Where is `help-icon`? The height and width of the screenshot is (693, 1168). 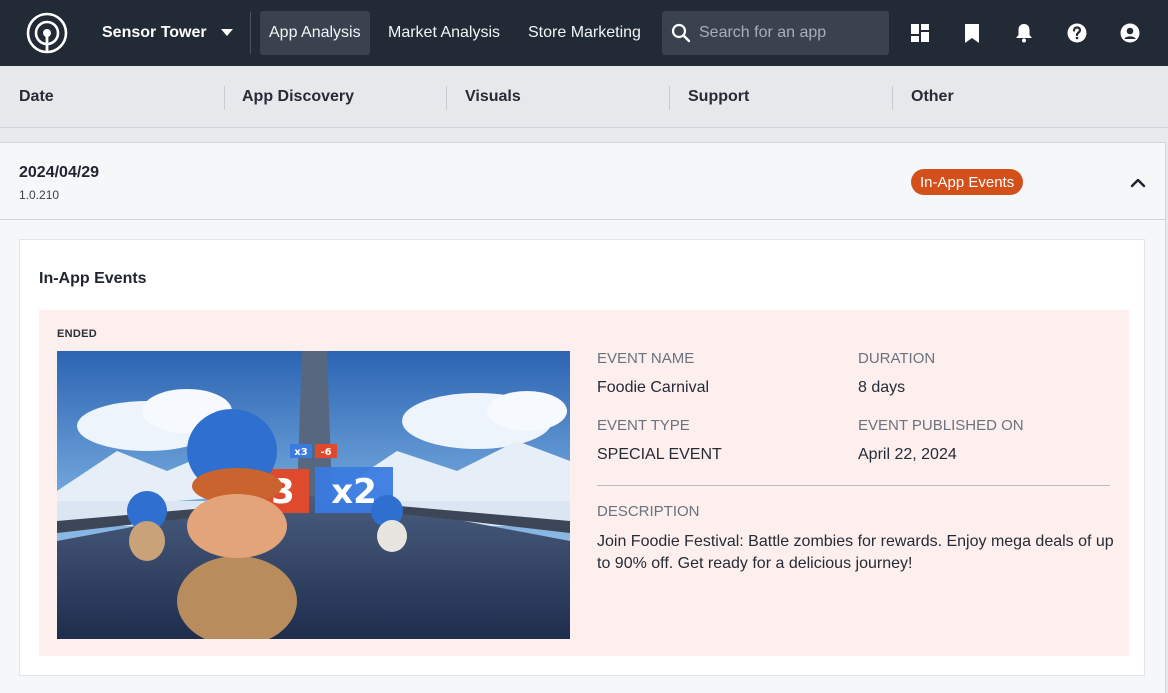
help-icon is located at coordinates (1077, 33).